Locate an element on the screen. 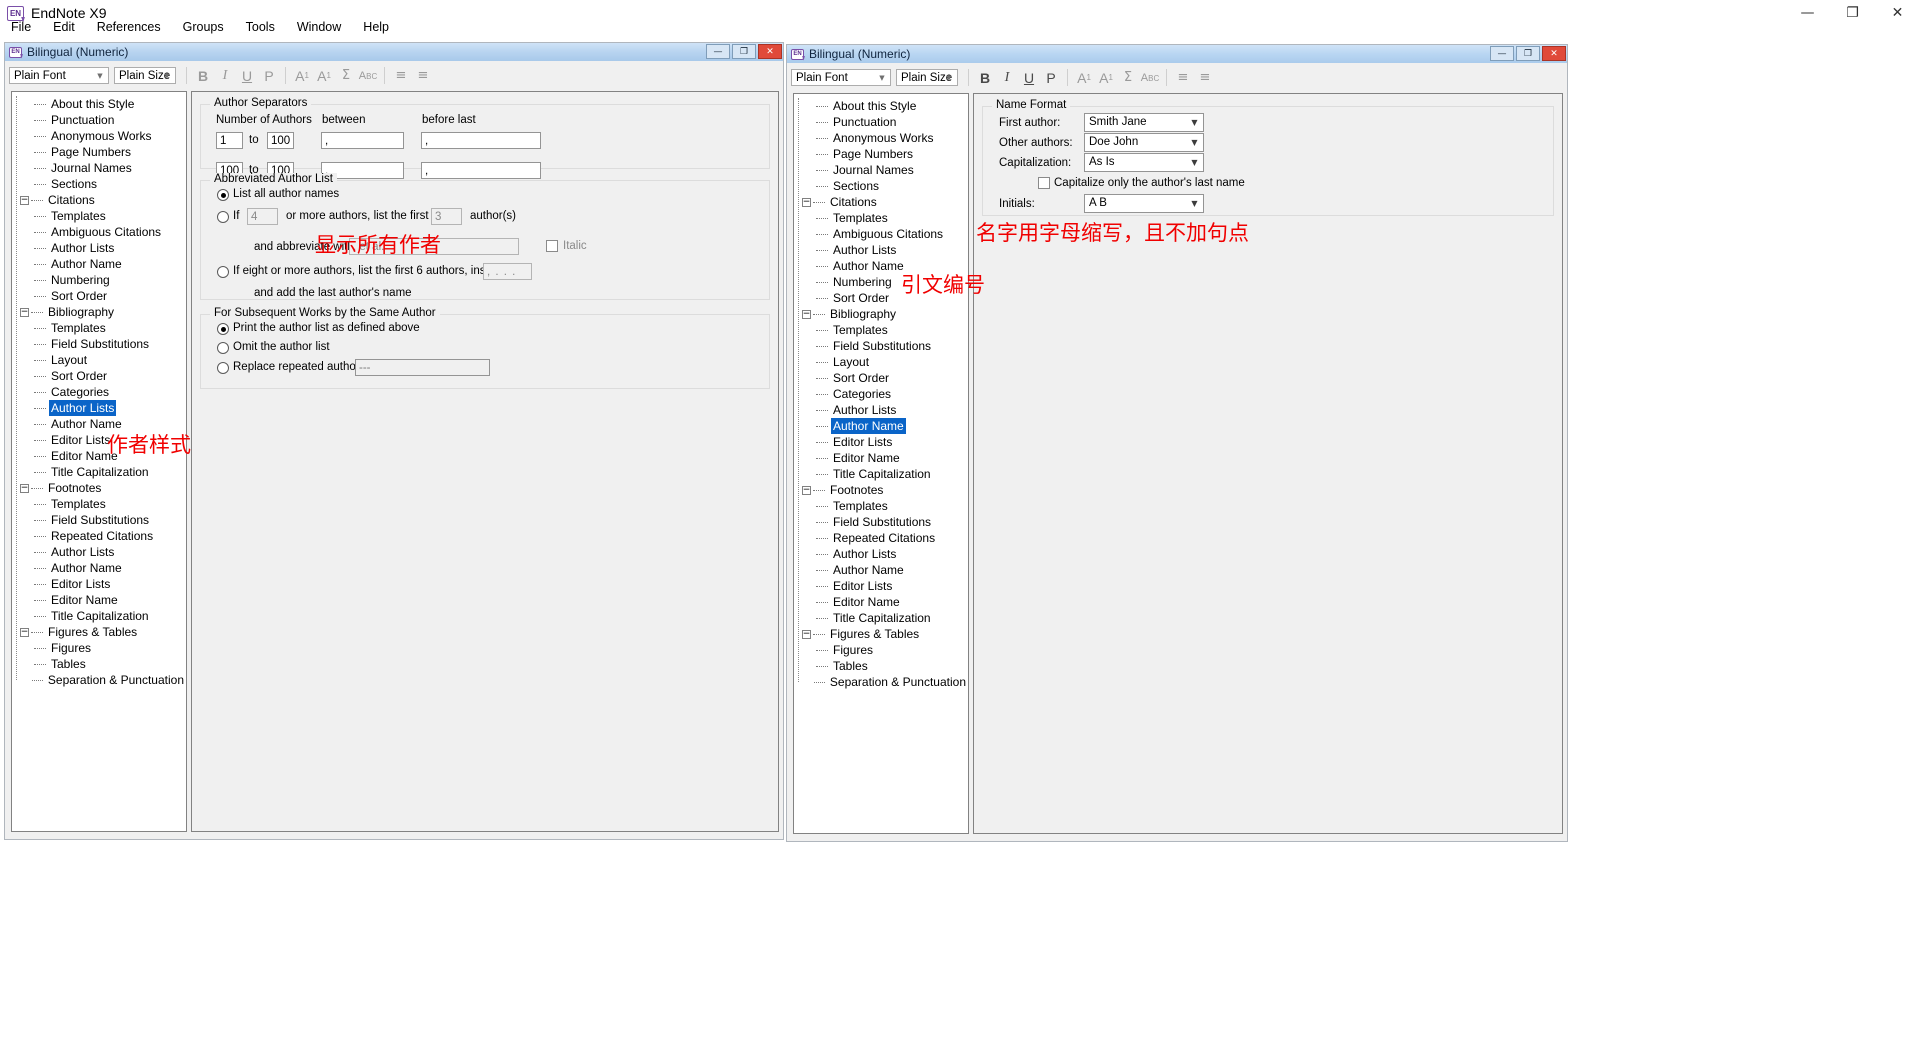 Image resolution: width=1920 pixels, height=1040 pixels. menu-item-tools: Tools is located at coordinates (260, 27).